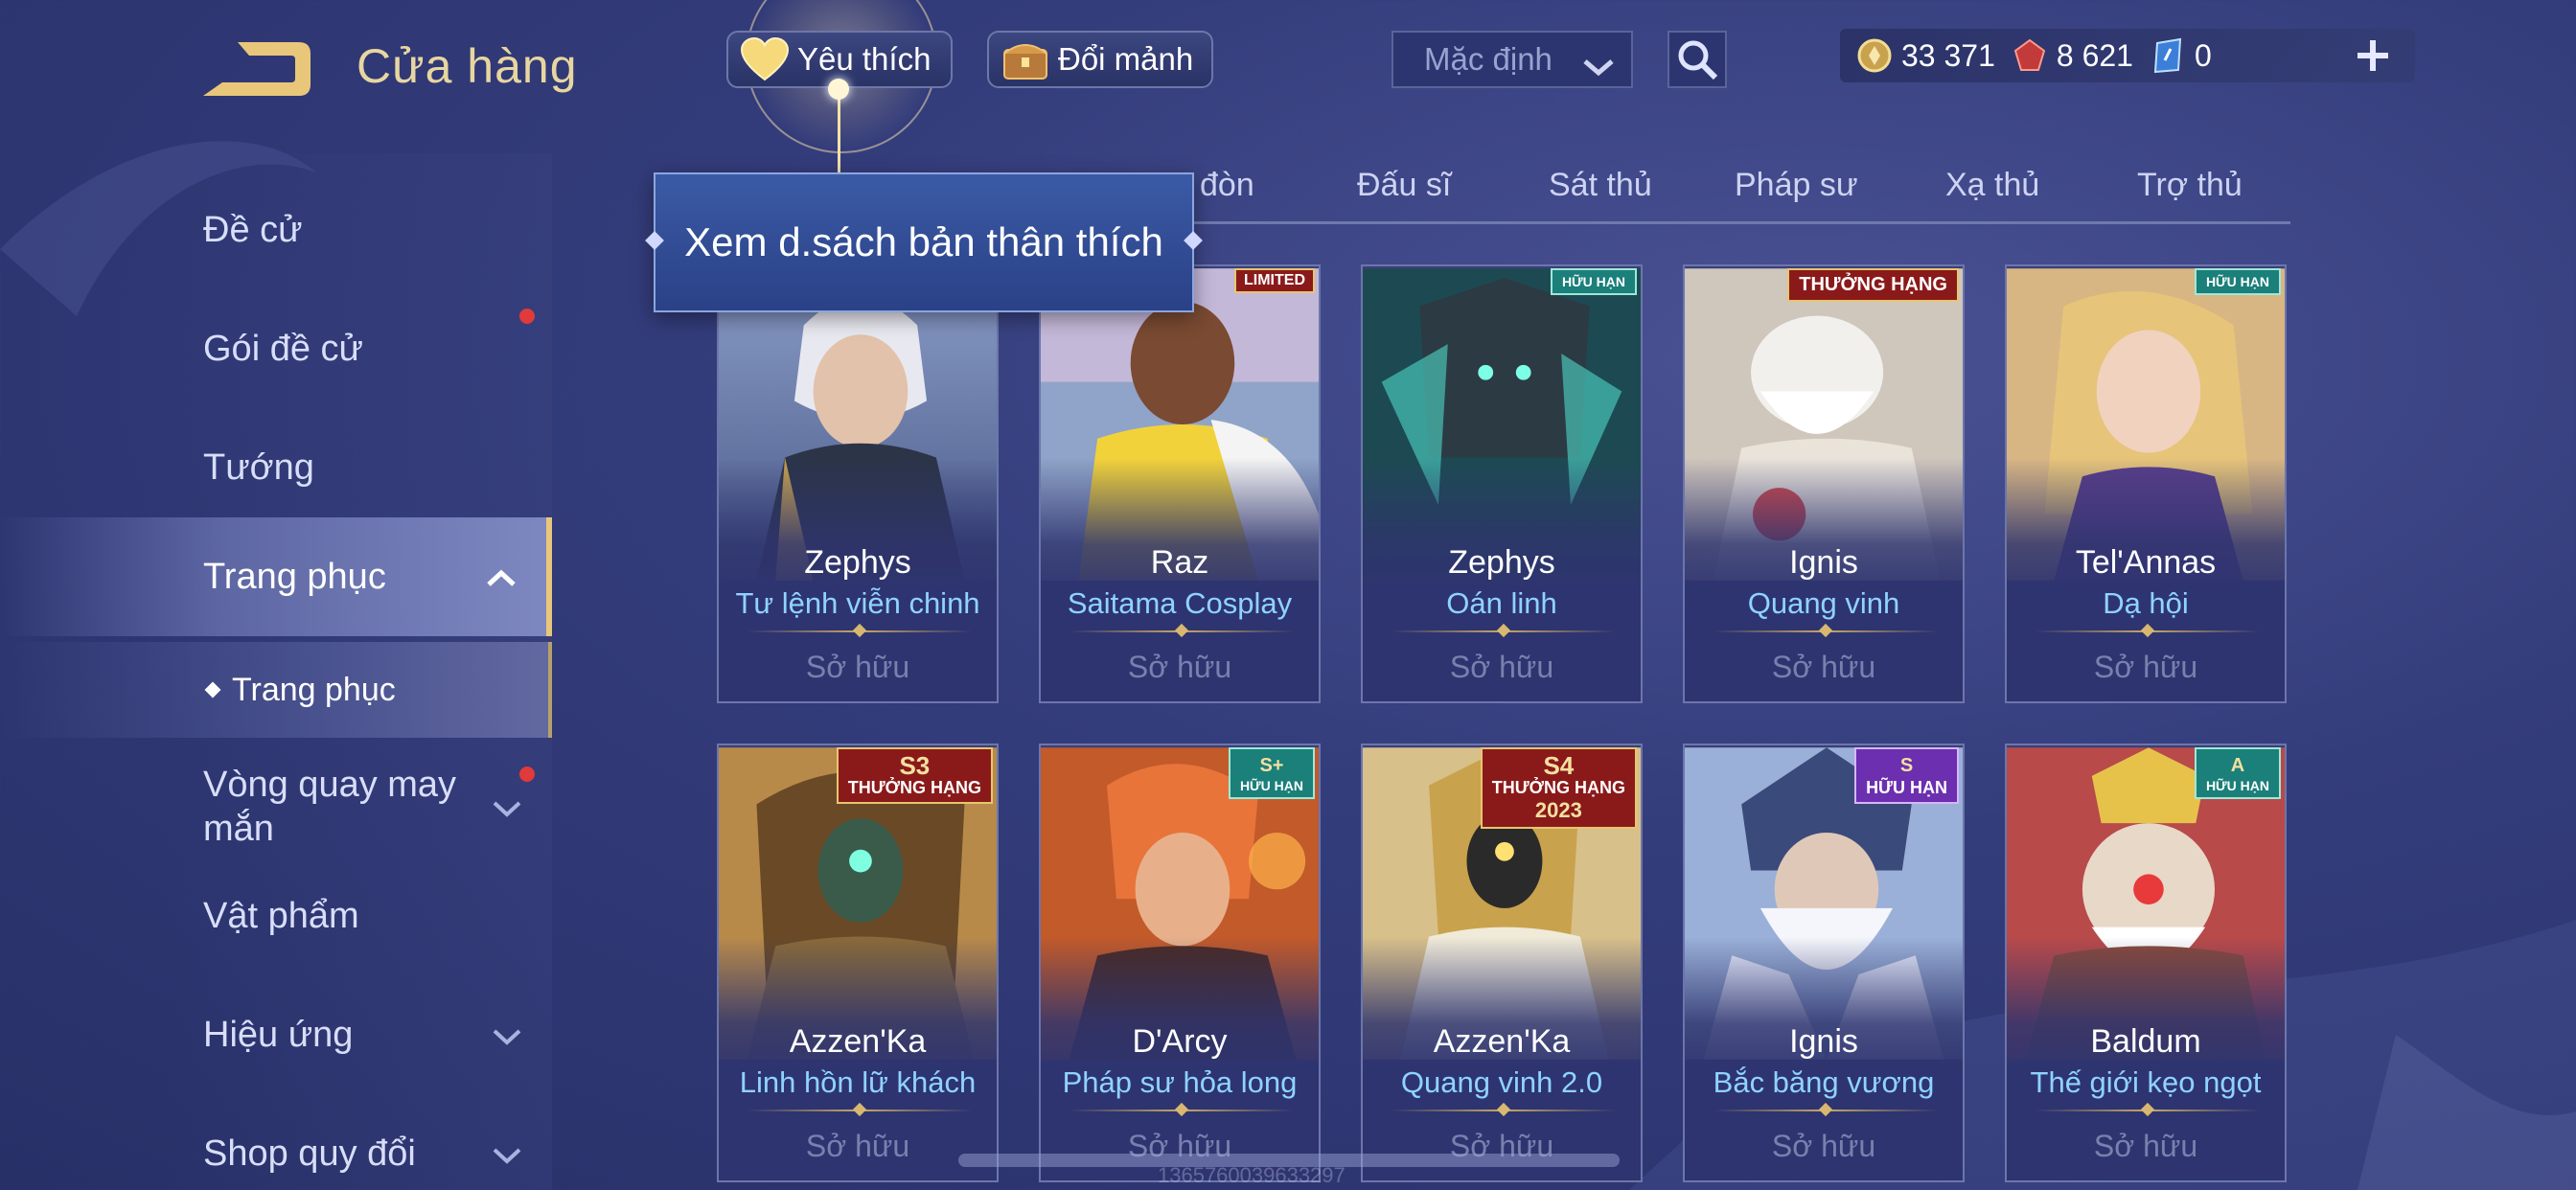 This screenshot has width=2576, height=1190. What do you see at coordinates (1823, 562) in the screenshot?
I see `hero-name: Ignis` at bounding box center [1823, 562].